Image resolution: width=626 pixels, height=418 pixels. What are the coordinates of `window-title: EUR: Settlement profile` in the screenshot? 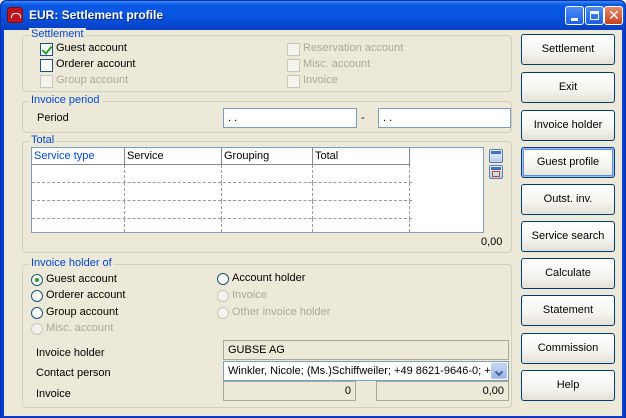 It's located at (96, 15).